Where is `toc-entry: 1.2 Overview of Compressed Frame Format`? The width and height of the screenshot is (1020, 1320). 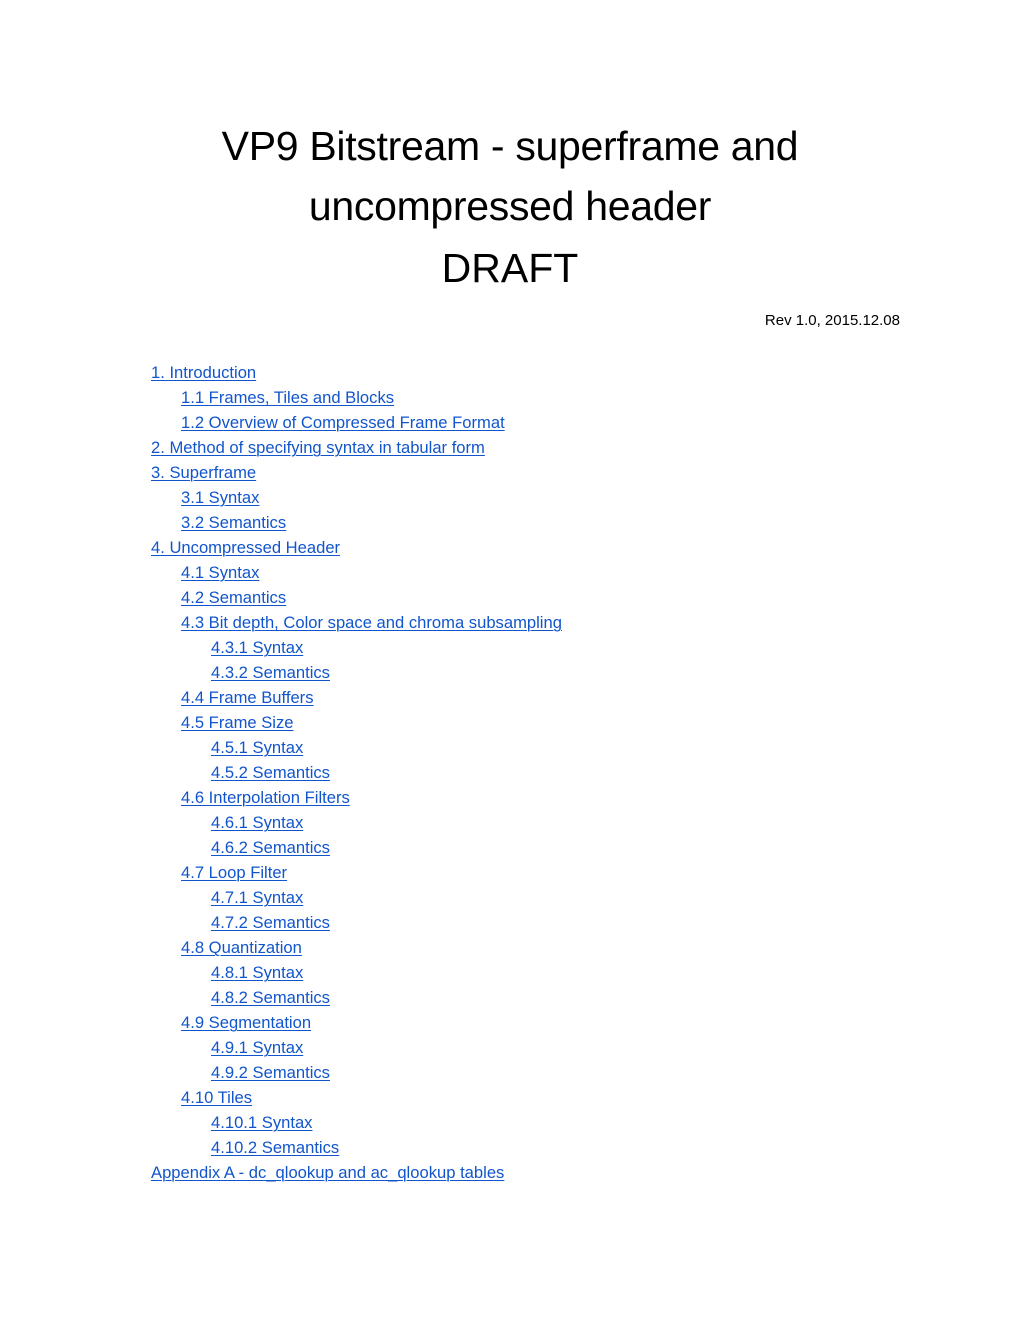
toc-entry: 1.2 Overview of Compressed Frame Format is located at coordinates (356, 422).